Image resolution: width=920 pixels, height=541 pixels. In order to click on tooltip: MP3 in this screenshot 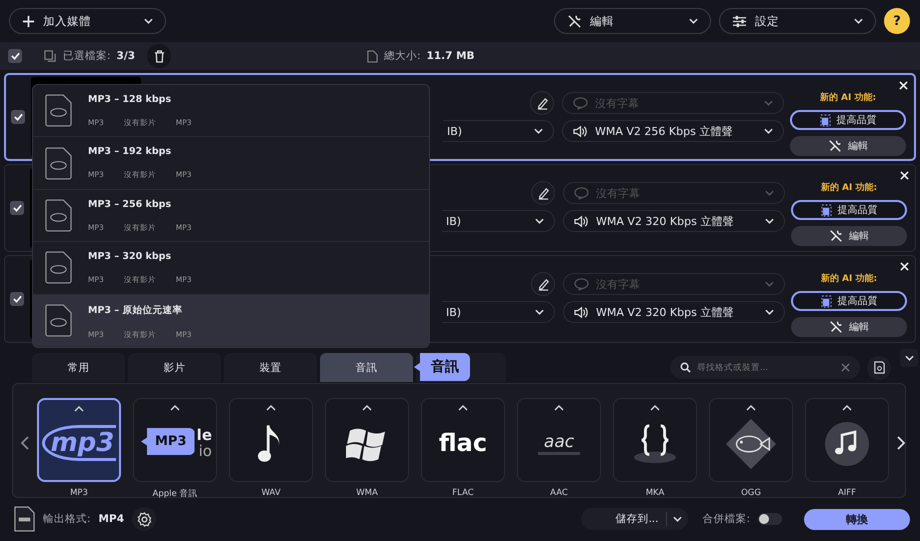, I will do `click(168, 441)`.